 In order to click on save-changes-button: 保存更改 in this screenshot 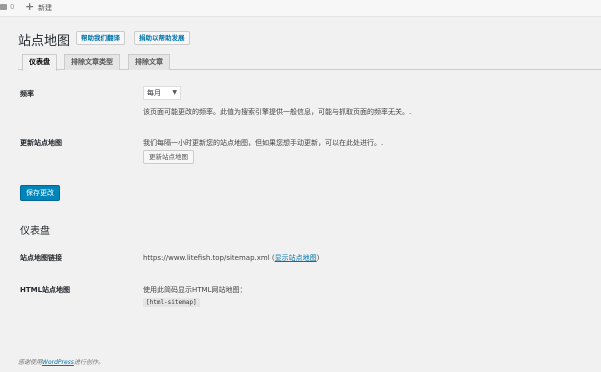, I will do `click(40, 193)`.